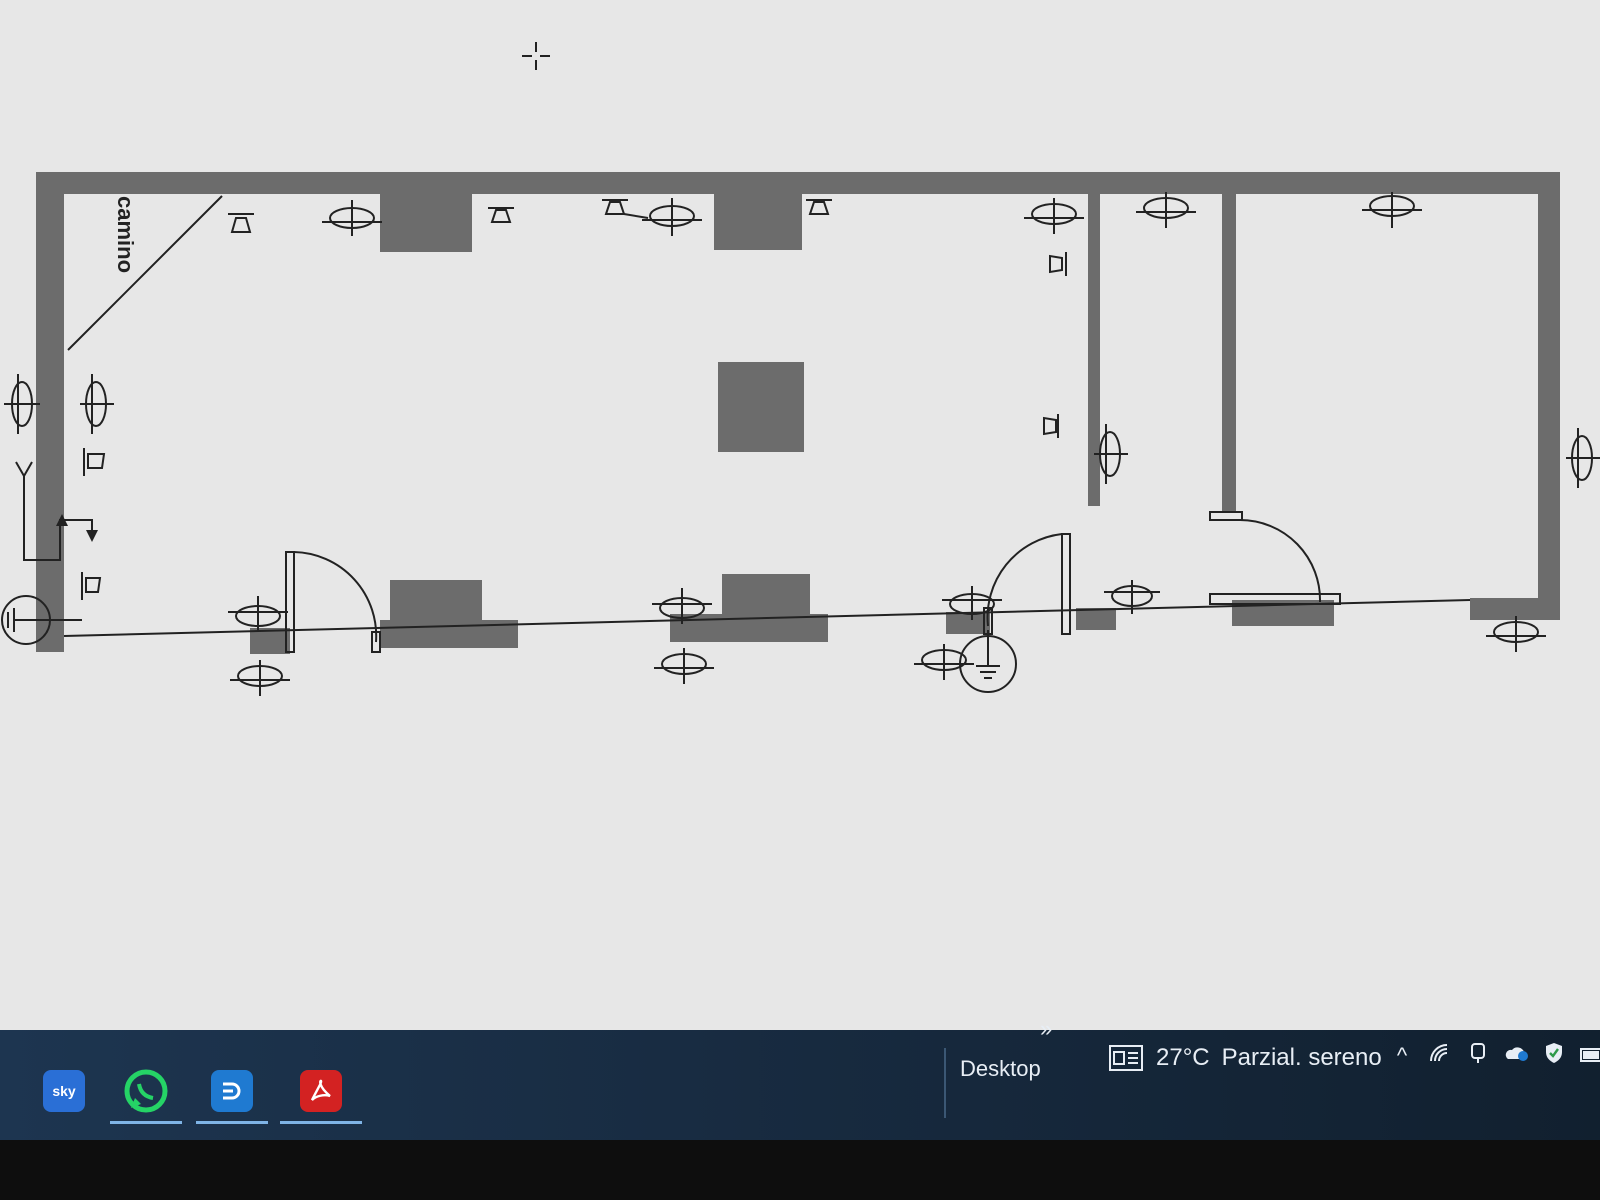  I want to click on acrobat-icon, so click(321, 1091).